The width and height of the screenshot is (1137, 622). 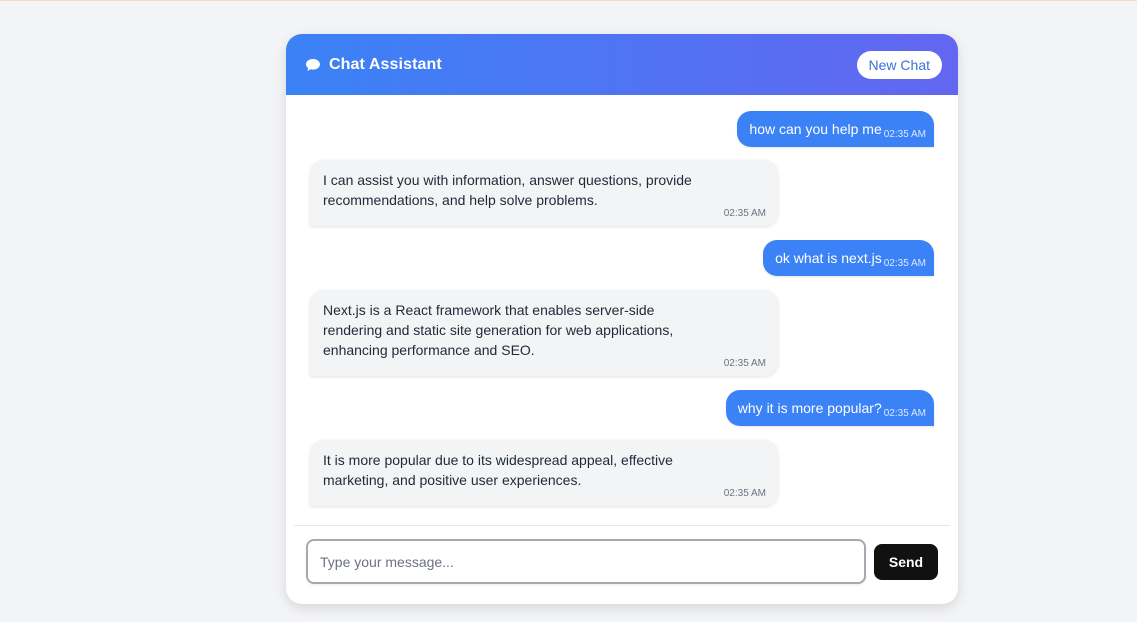 What do you see at coordinates (622, 64) in the screenshot?
I see `chat-header: Chat Assistant New Chat` at bounding box center [622, 64].